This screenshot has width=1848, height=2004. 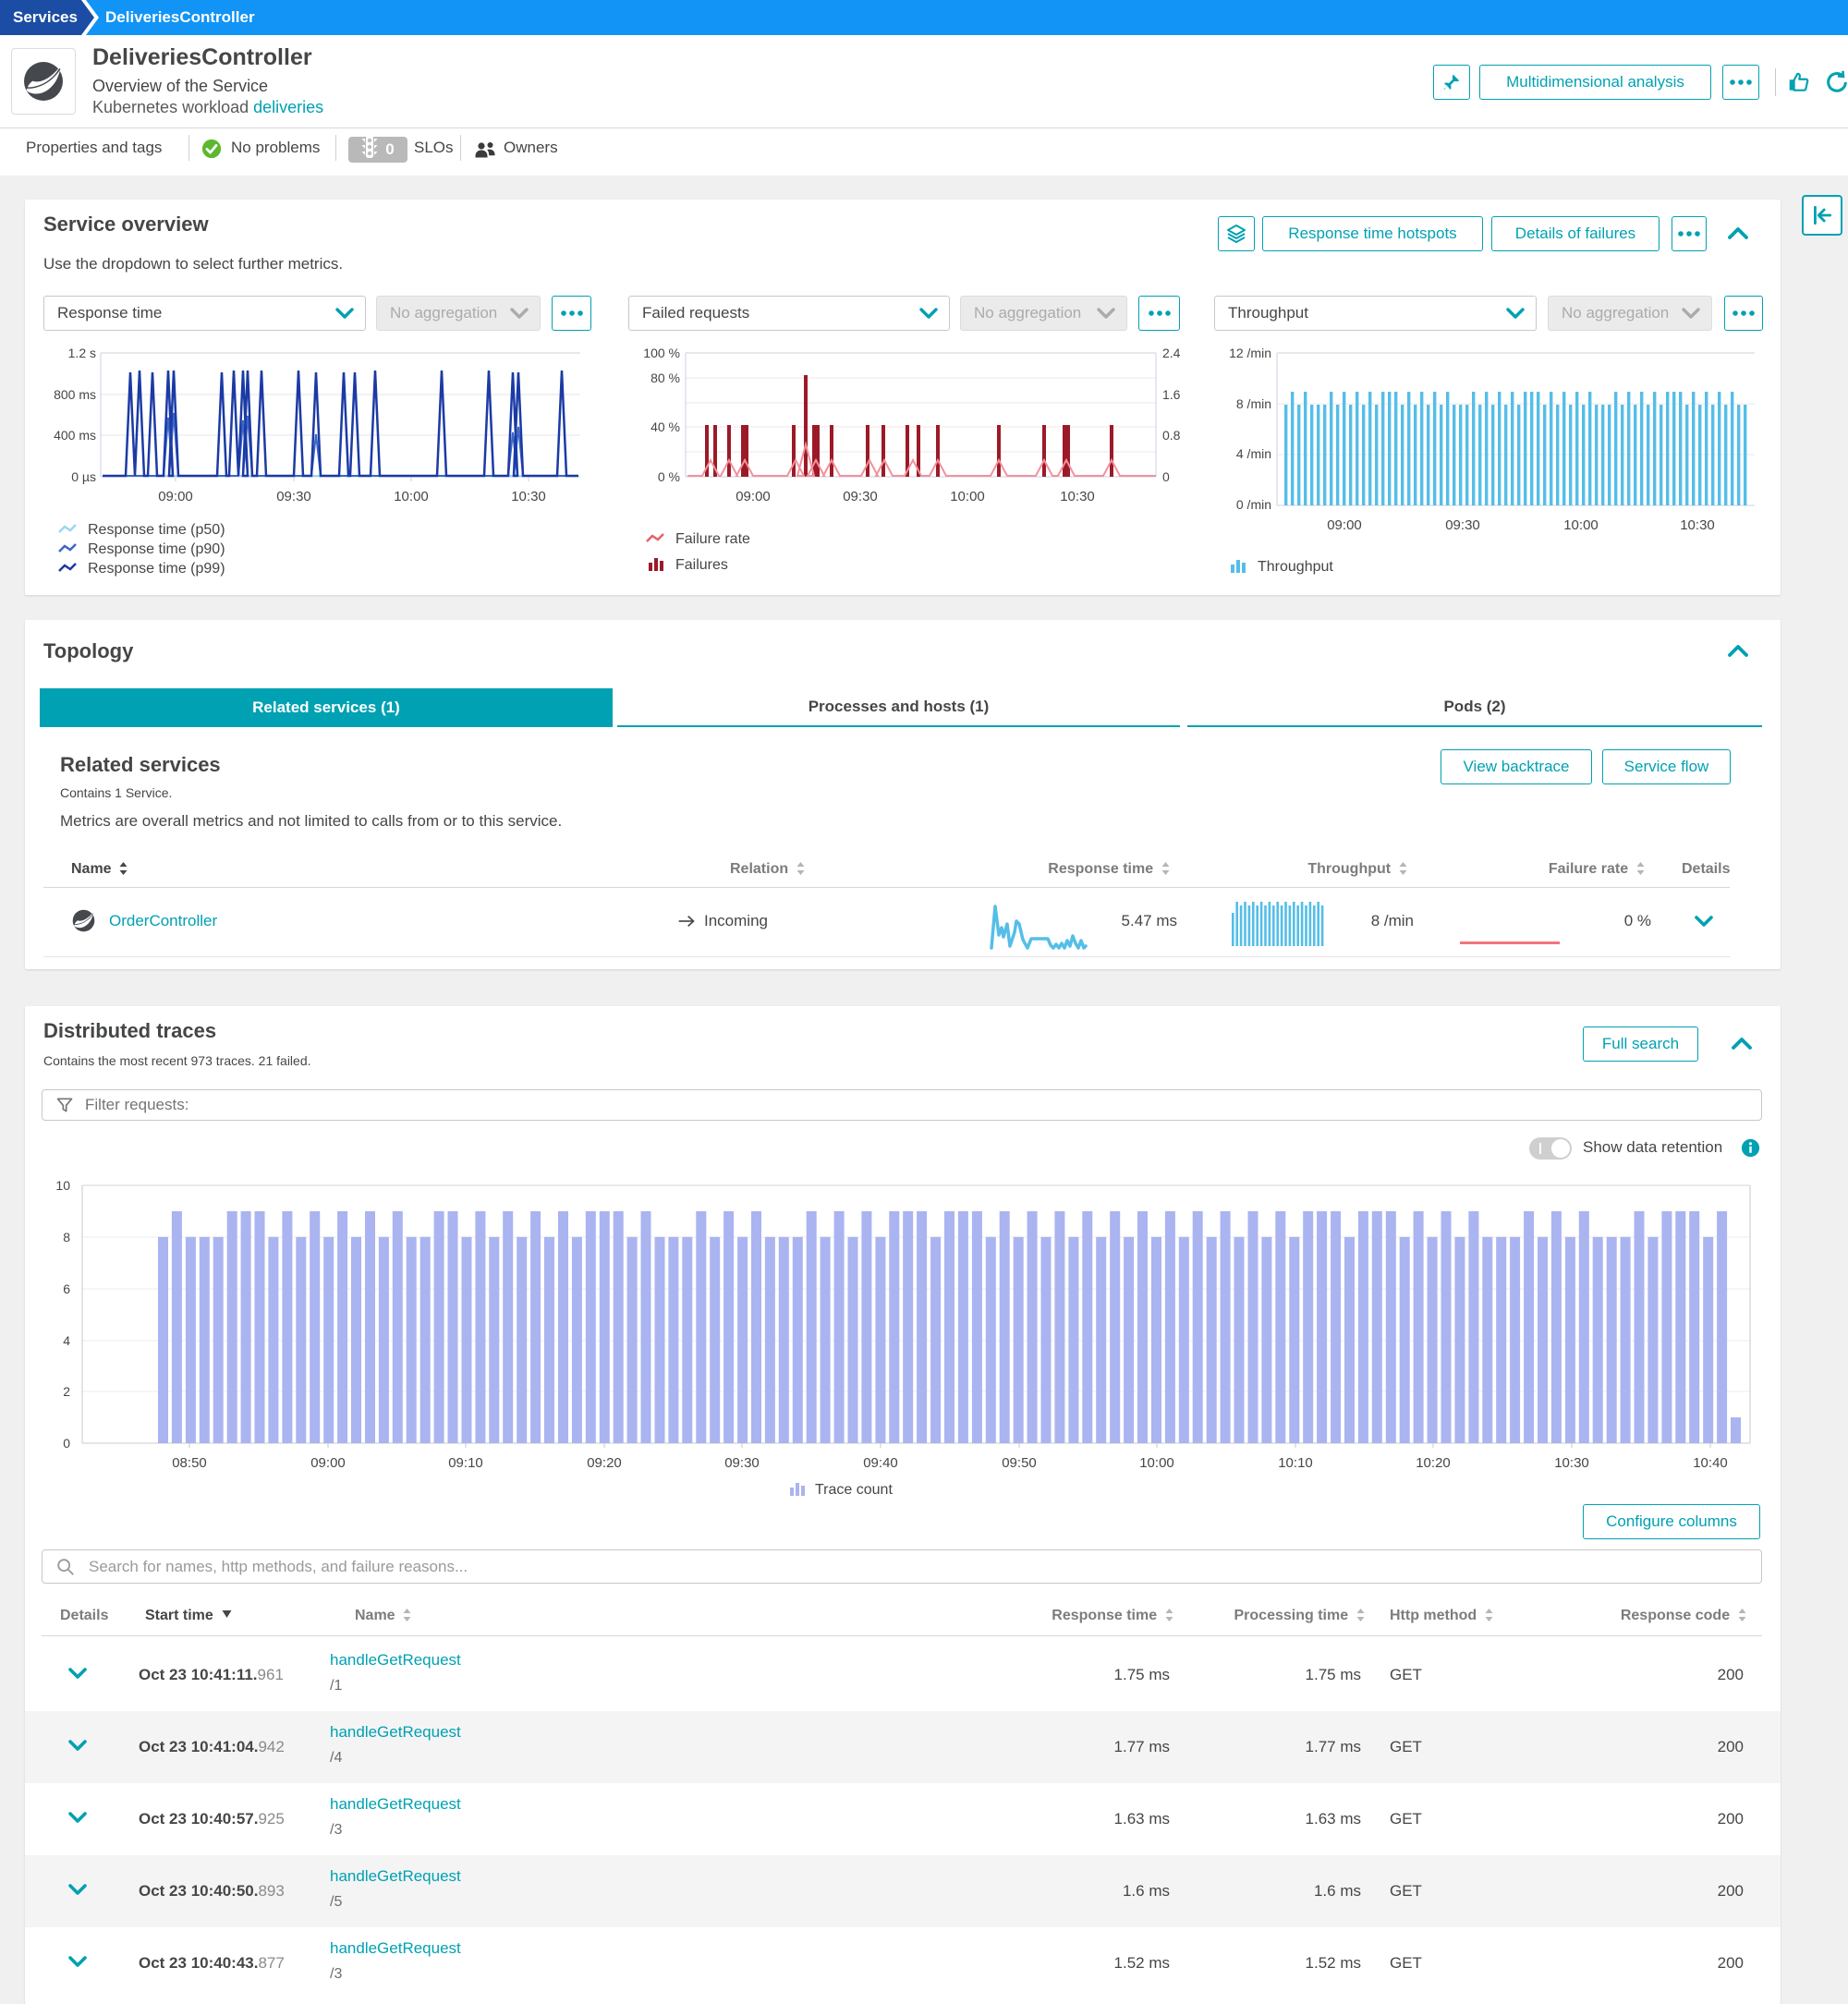 I want to click on svg-text: Response time (p99), so click(x=156, y=569).